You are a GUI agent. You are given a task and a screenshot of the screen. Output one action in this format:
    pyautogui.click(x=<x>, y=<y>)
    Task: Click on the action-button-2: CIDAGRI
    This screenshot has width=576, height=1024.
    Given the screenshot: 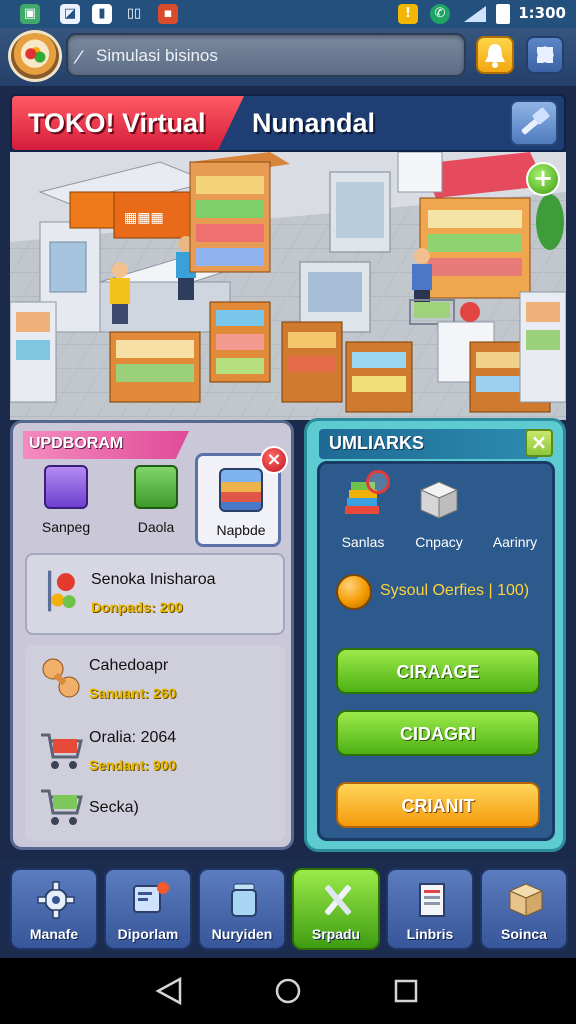 What is the action you would take?
    pyautogui.click(x=438, y=733)
    